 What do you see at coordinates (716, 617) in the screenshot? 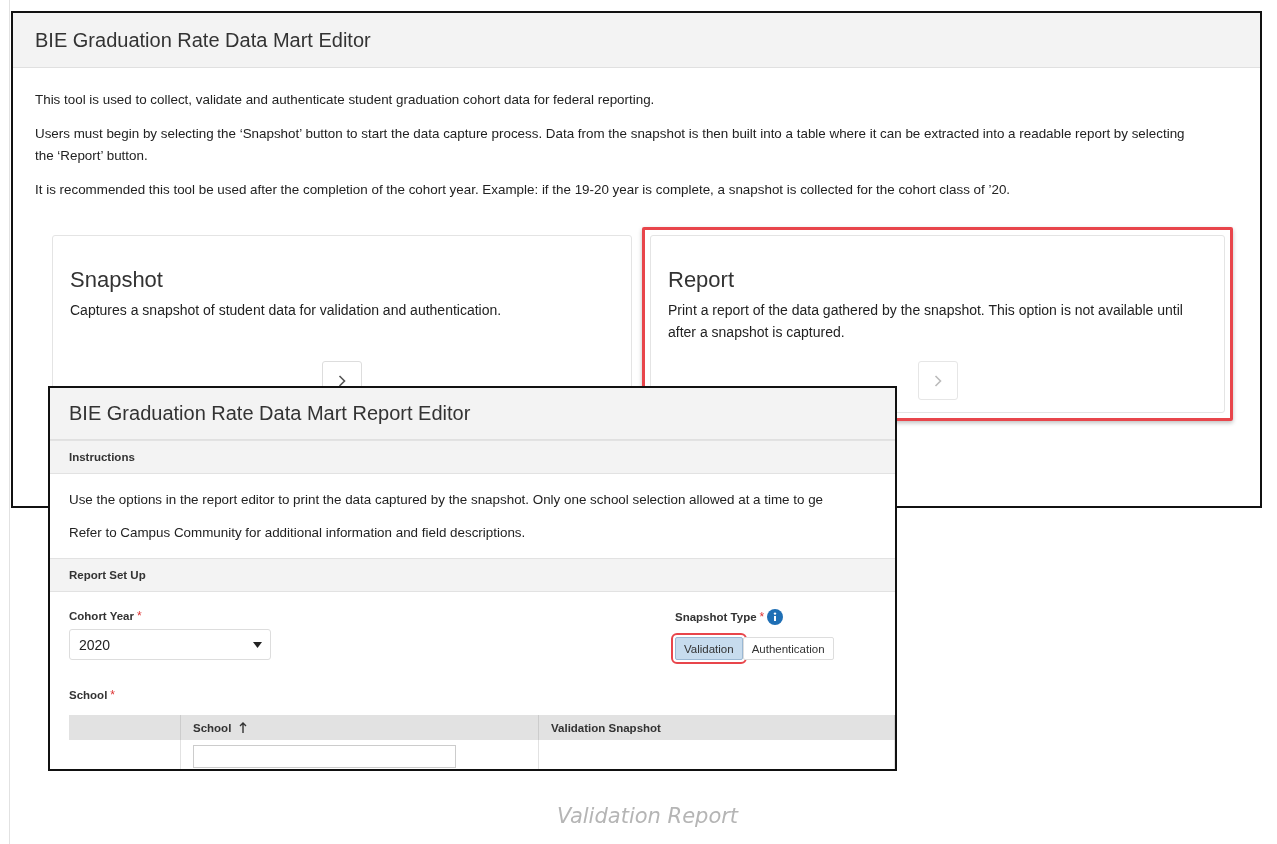
I see `field-label: Snapshot Type` at bounding box center [716, 617].